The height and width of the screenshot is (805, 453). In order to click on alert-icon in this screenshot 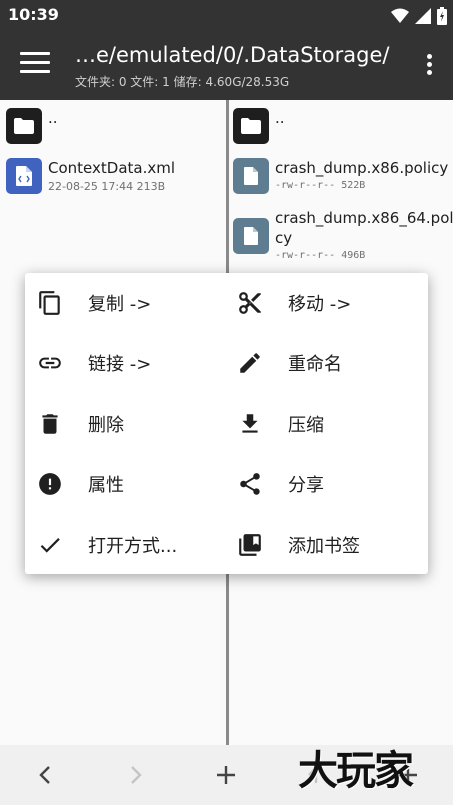, I will do `click(50, 484)`.